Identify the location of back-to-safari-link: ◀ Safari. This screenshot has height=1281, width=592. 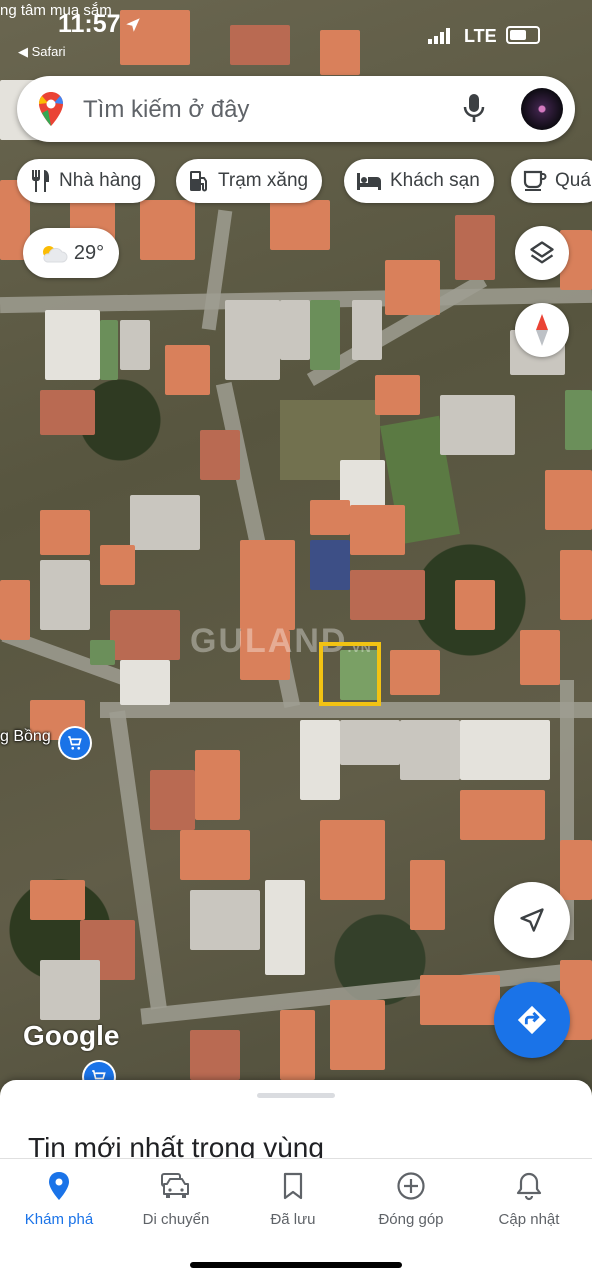
(42, 52).